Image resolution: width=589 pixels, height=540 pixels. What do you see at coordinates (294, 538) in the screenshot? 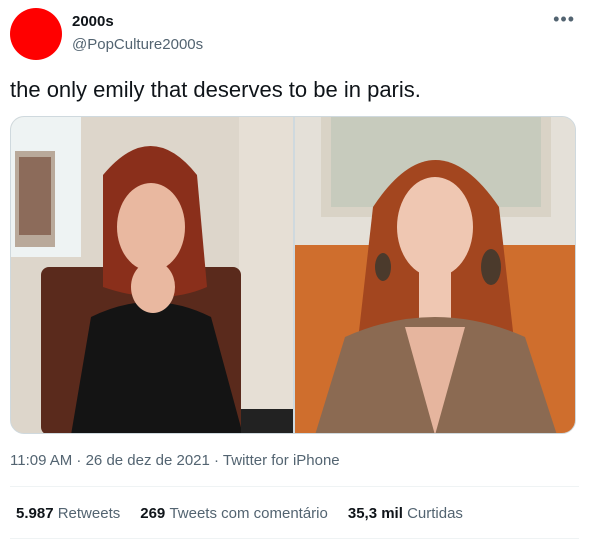
I see `divider-bottom` at bounding box center [294, 538].